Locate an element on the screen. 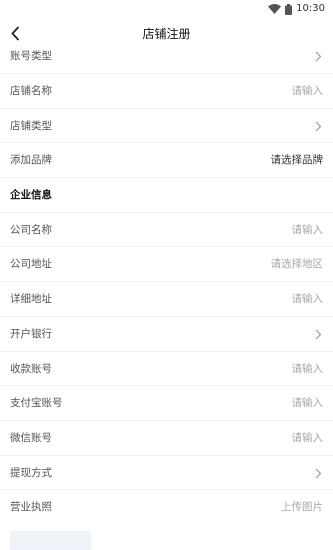  detail-address-input: 请输入 is located at coordinates (308, 299).